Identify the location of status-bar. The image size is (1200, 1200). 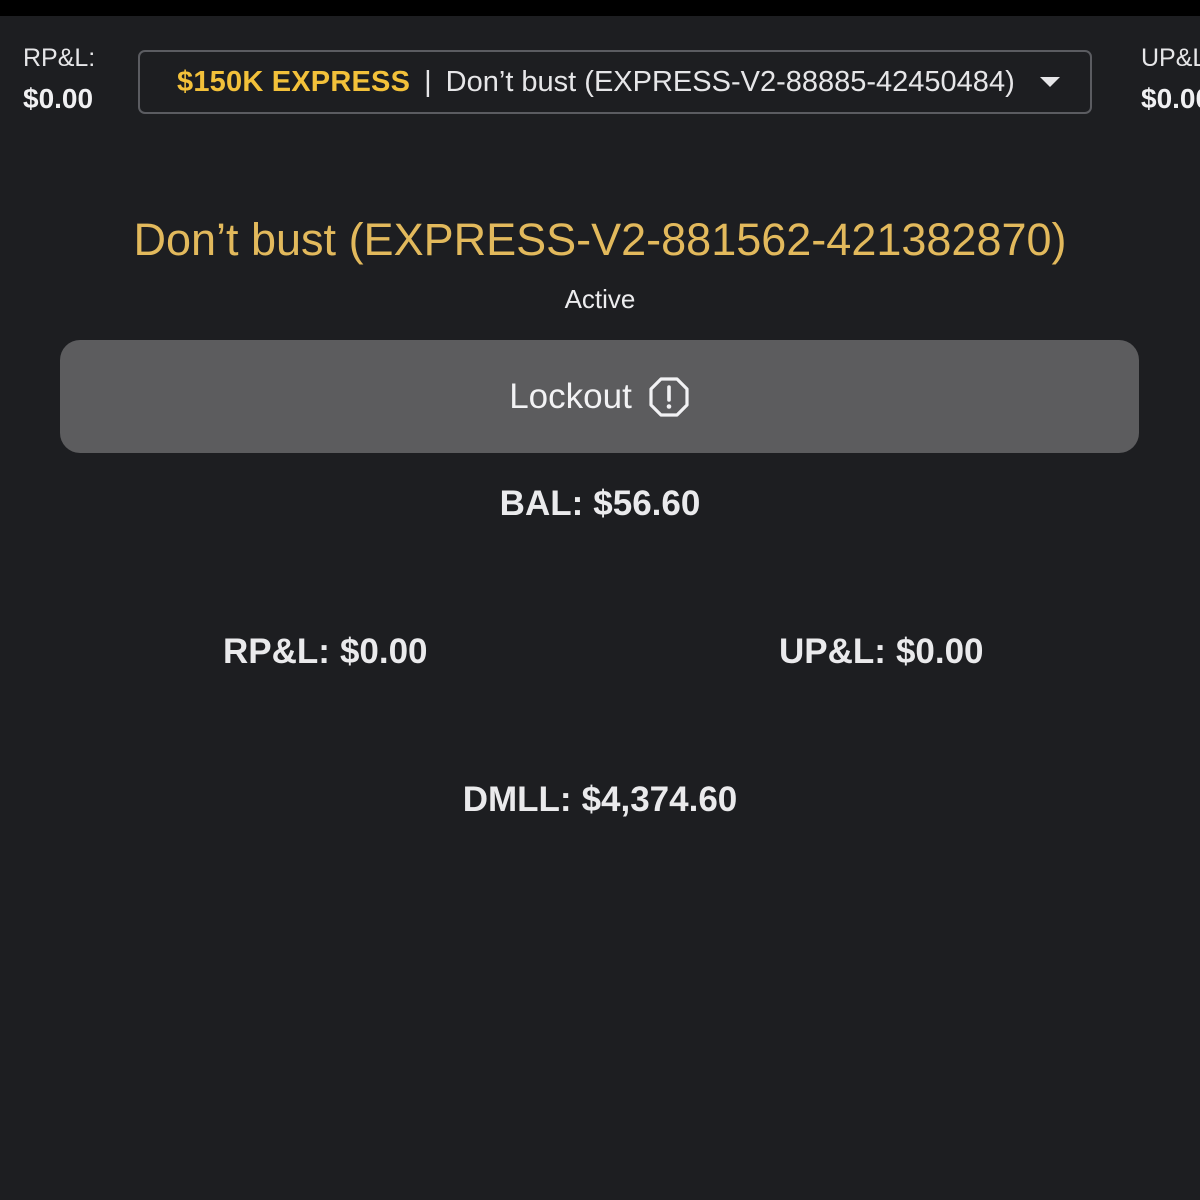
(600, 8).